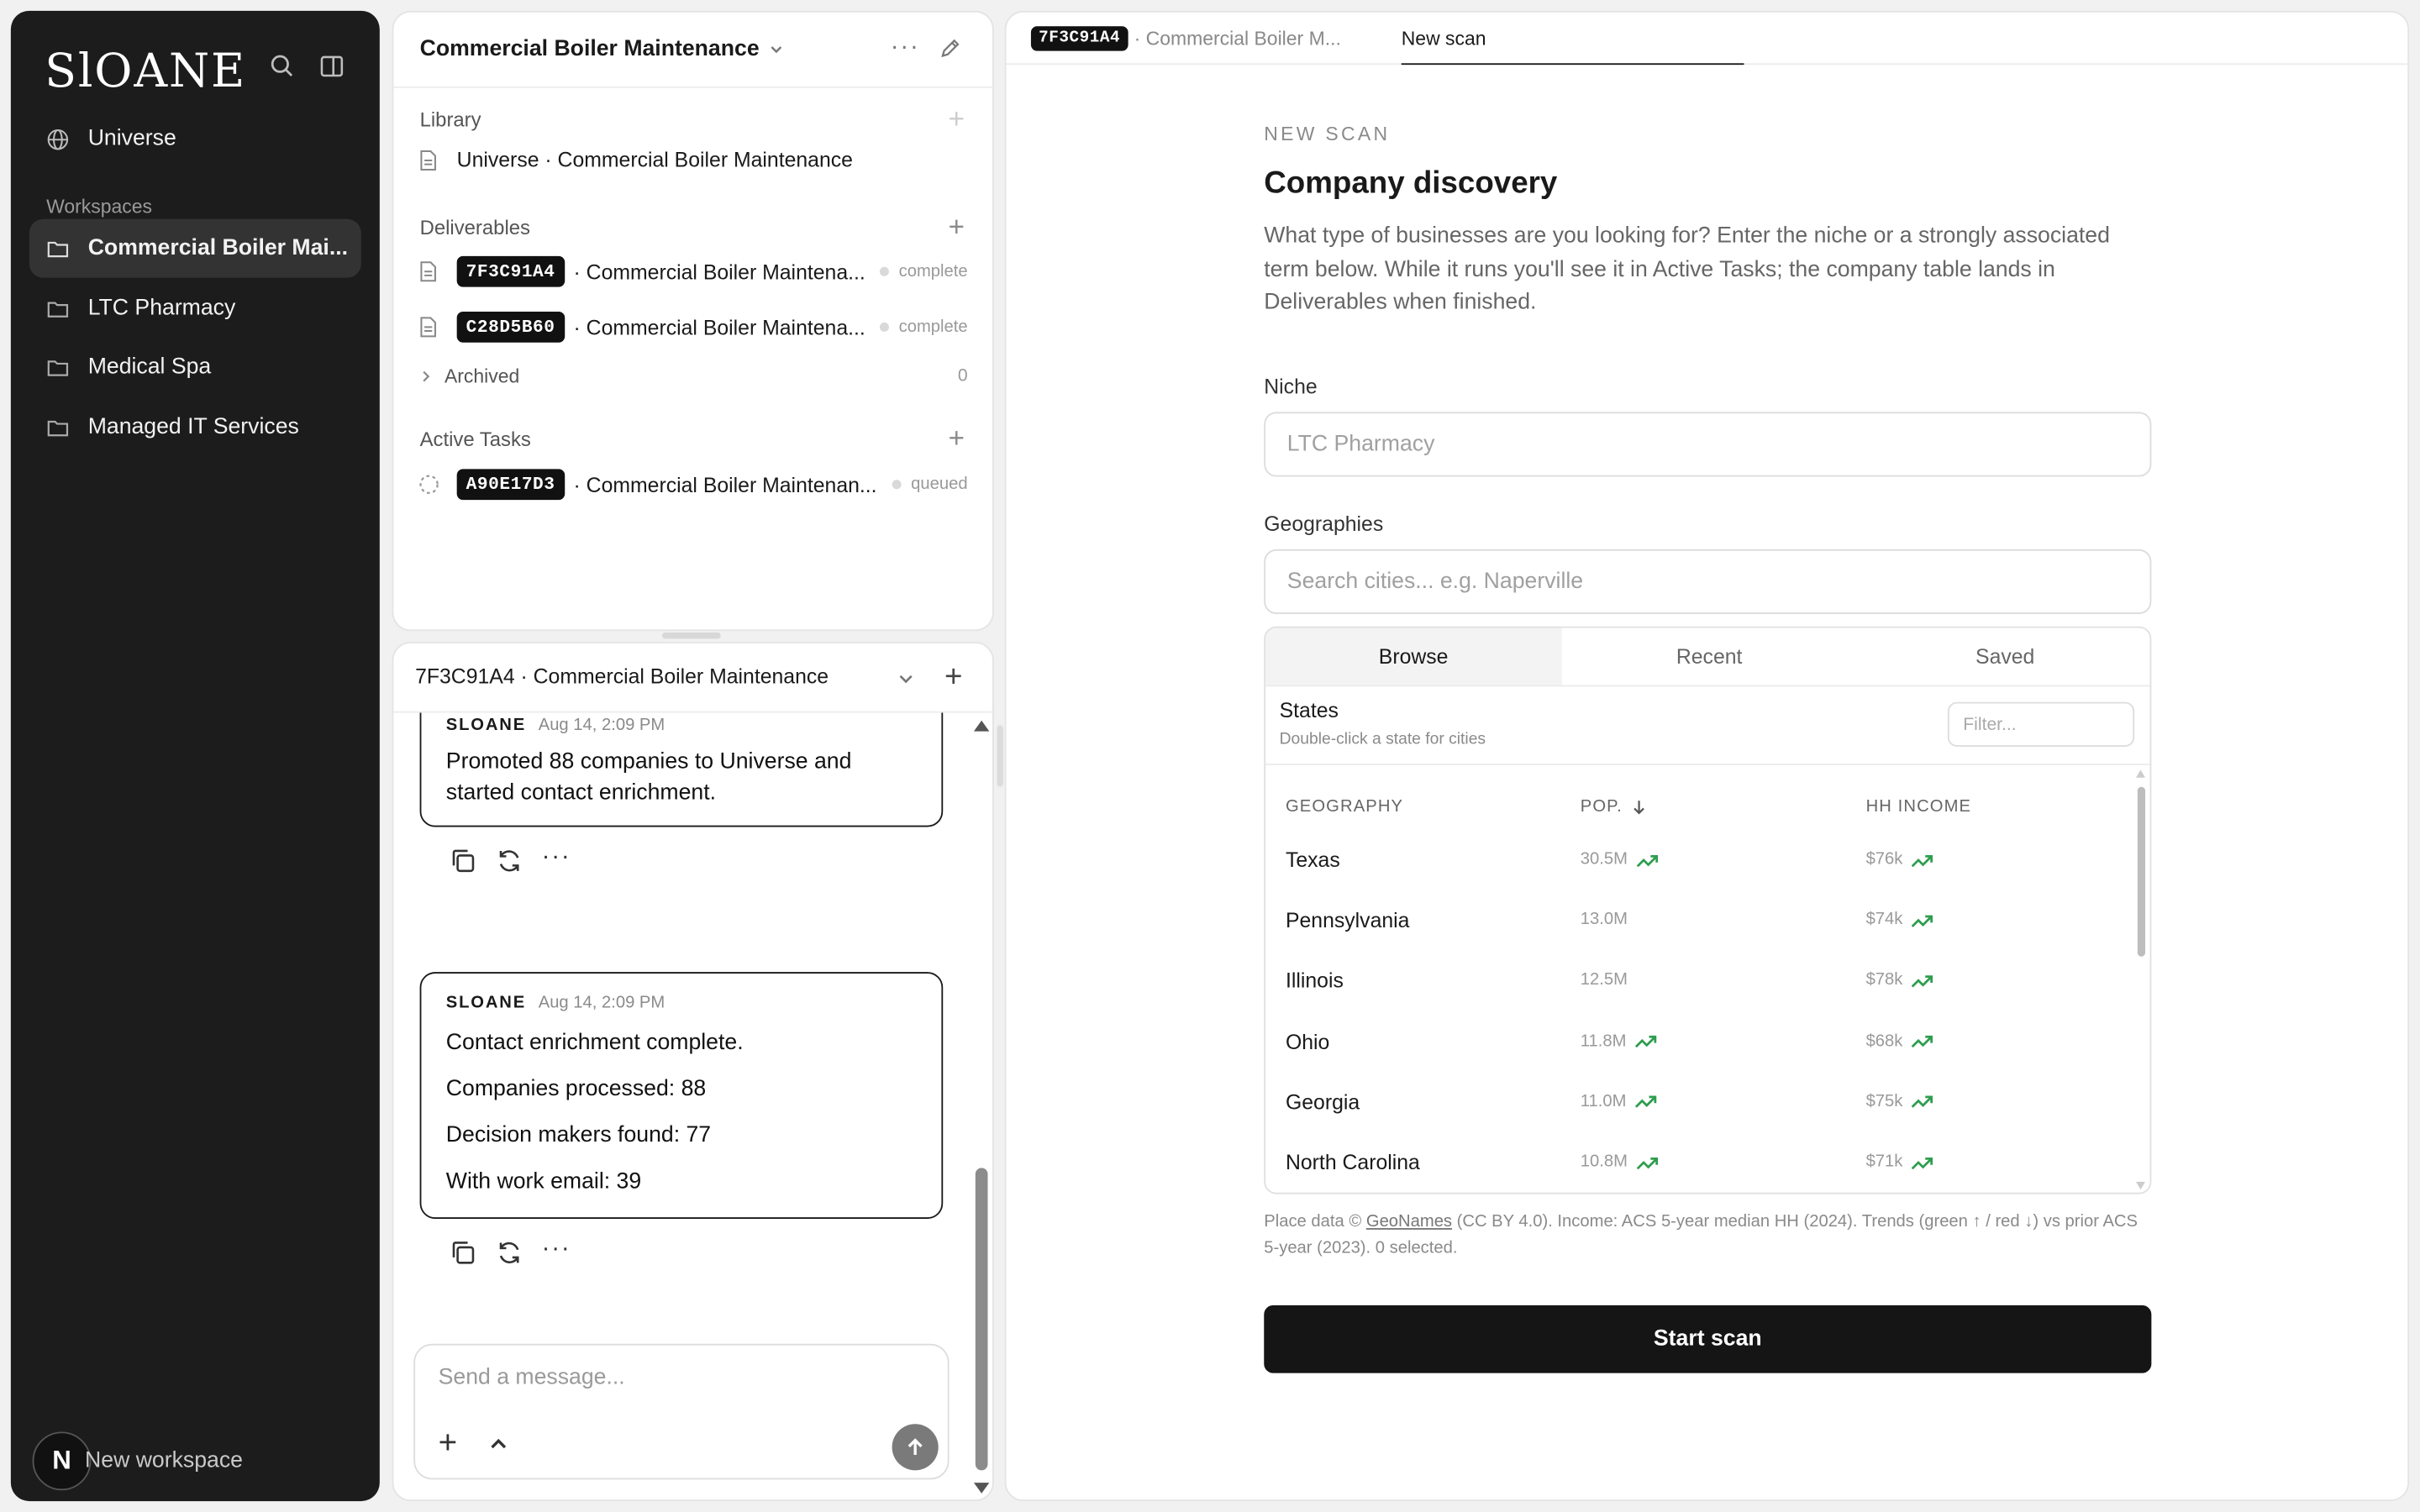 The image size is (2420, 1512). I want to click on geography-search-placeholder: Search cities... e.g. Naperville, so click(1435, 582).